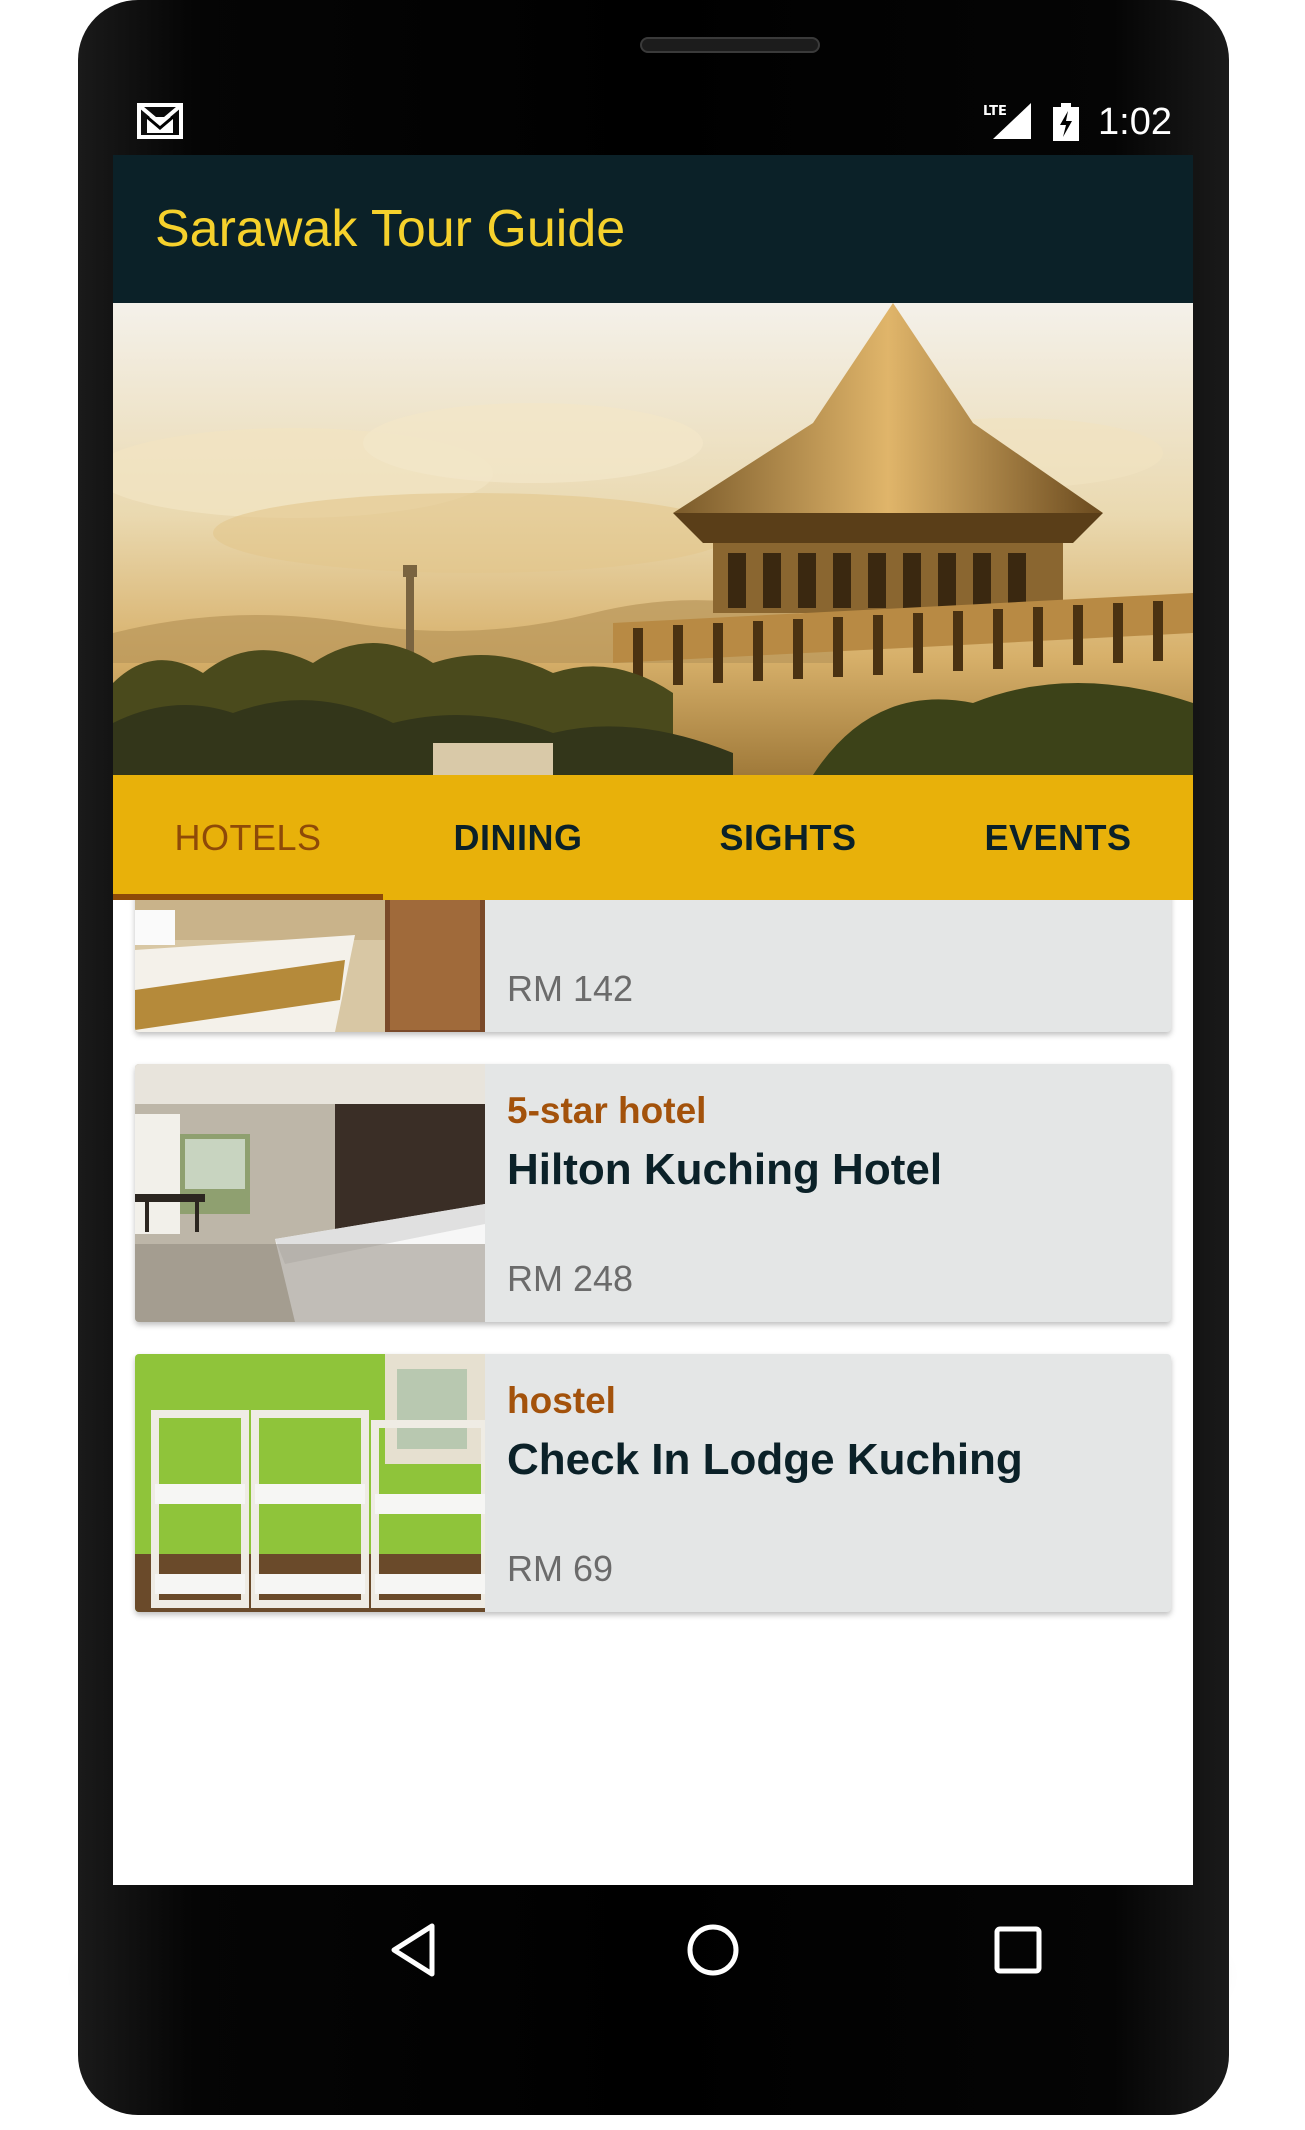 The height and width of the screenshot is (2130, 1305). I want to click on app-bar: Sarawak Tour Guide, so click(653, 229).